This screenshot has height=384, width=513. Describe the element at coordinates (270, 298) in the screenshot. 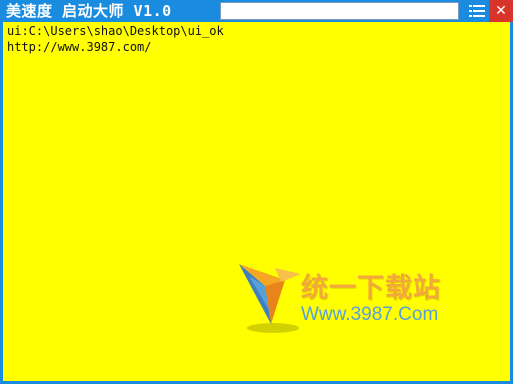

I see `watermark-logo-icon` at that location.